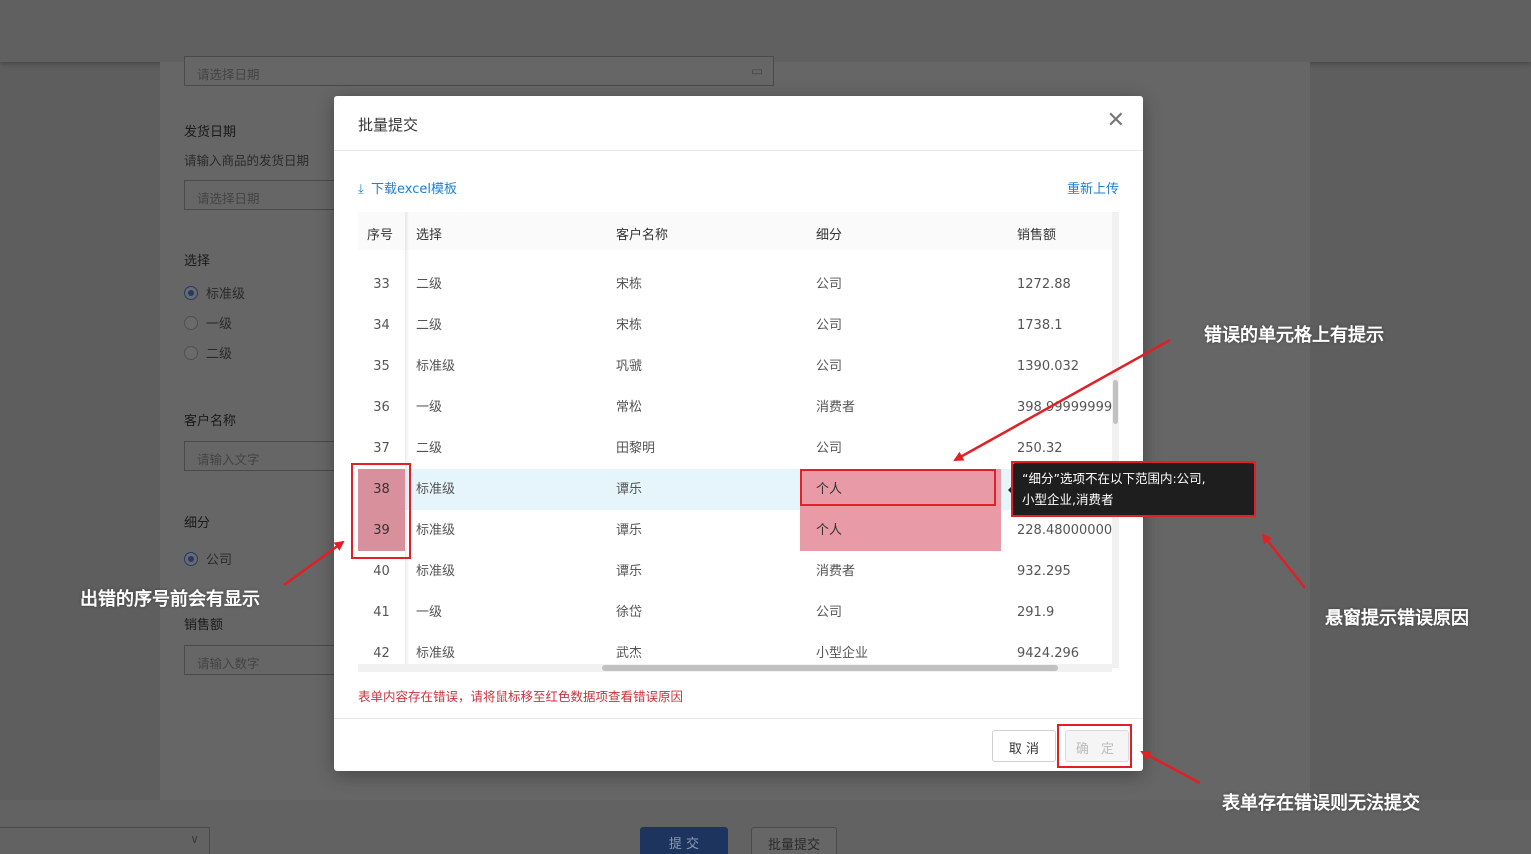  Describe the element at coordinates (1115, 402) in the screenshot. I see `vertical-scrollbar-thumb` at that location.